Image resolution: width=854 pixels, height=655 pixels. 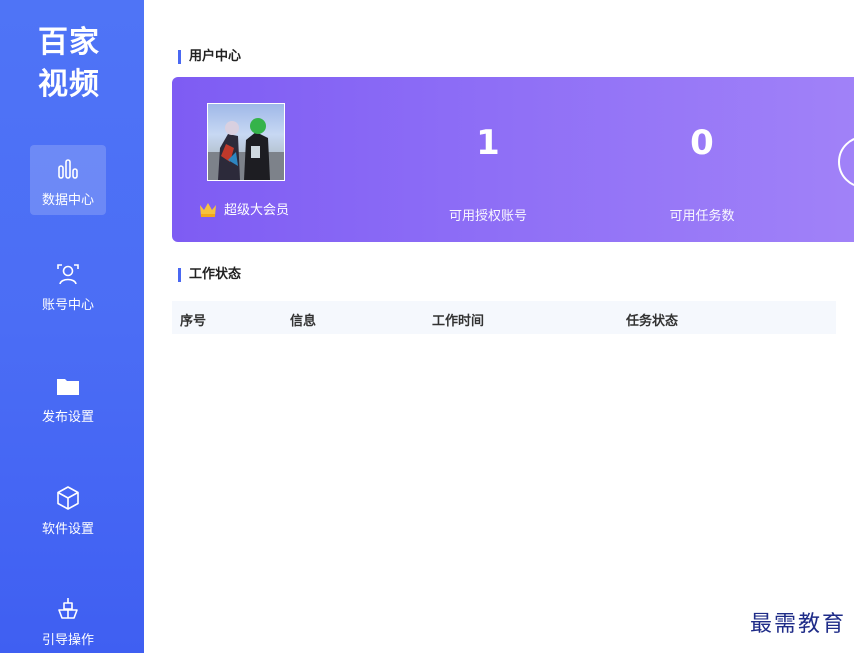 I want to click on brand-line-2: 视频, so click(x=69, y=84).